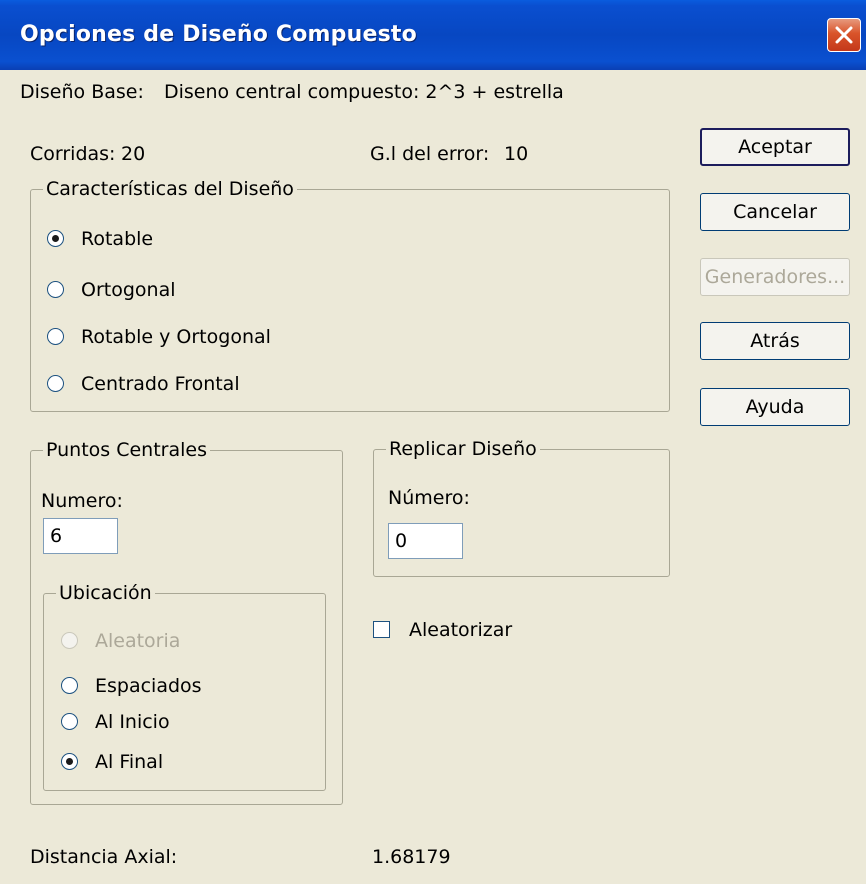 This screenshot has width=866, height=884. I want to click on replicate-design-legend: Replicar Diseño, so click(463, 449).